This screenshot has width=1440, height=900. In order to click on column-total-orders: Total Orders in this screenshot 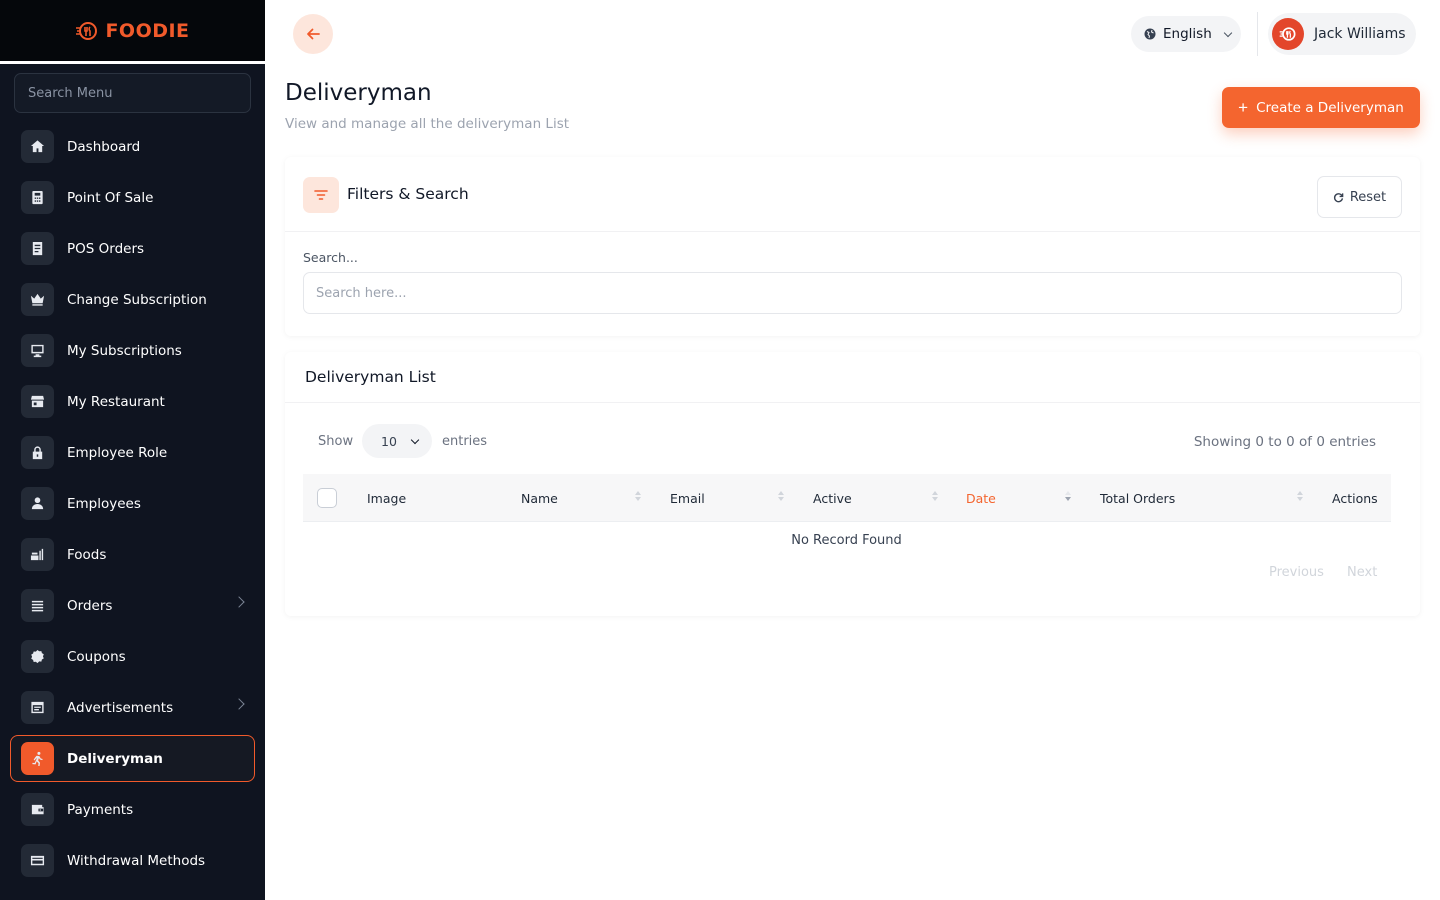, I will do `click(1137, 498)`.